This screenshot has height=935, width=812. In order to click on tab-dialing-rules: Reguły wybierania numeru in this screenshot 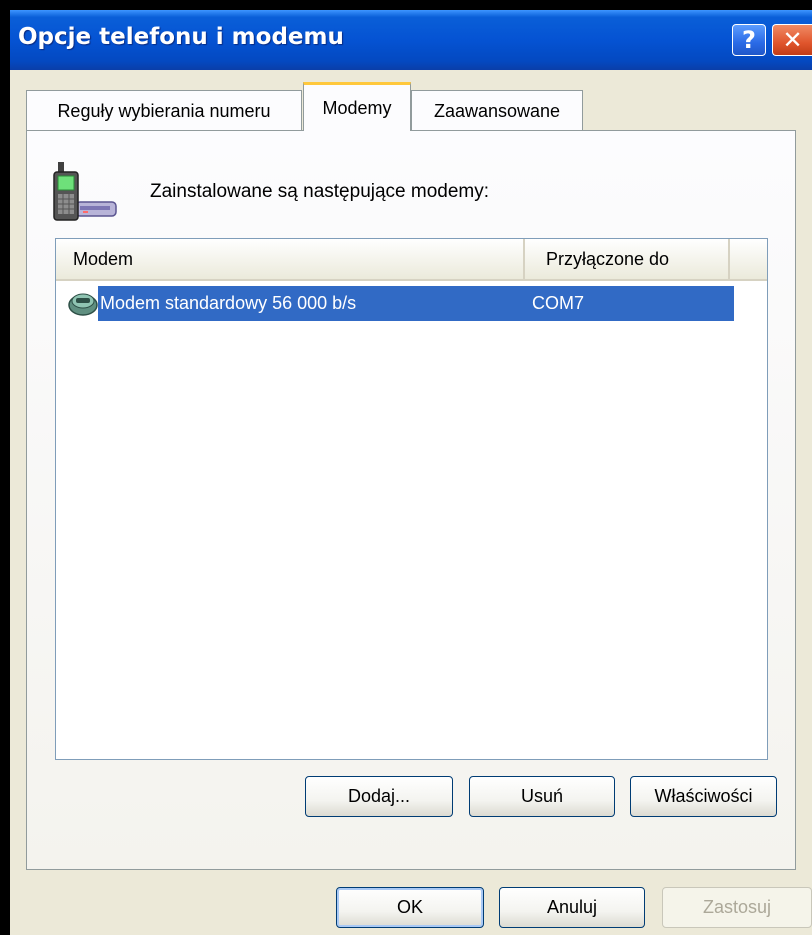, I will do `click(164, 110)`.